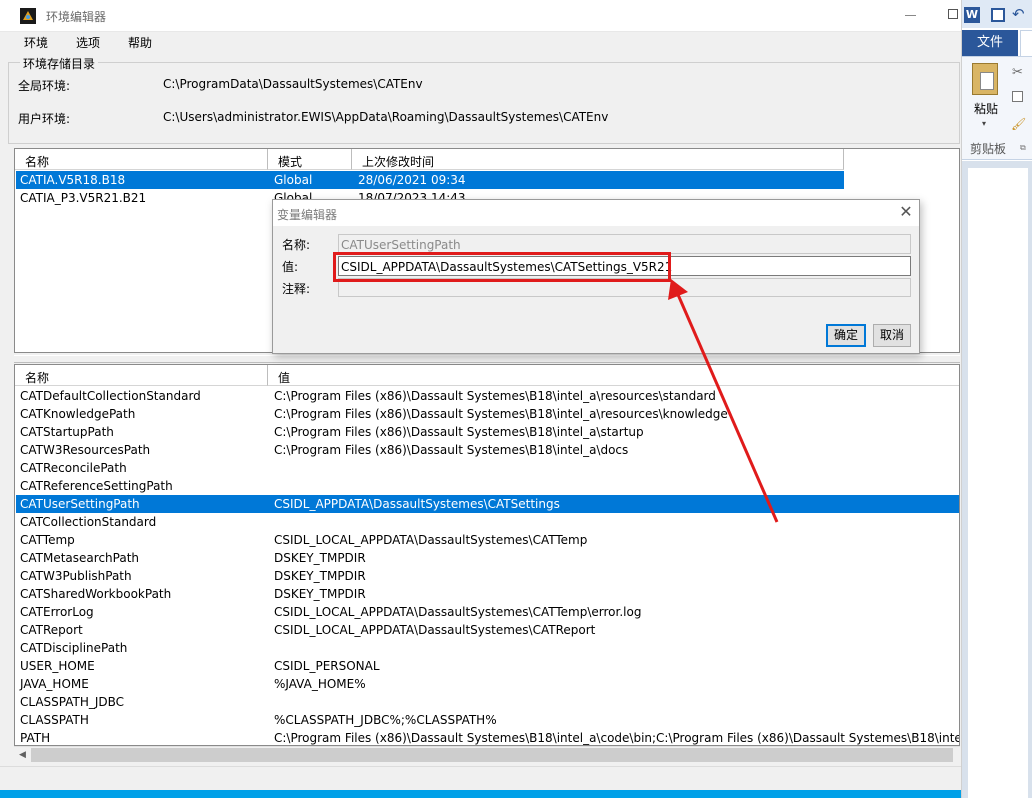  Describe the element at coordinates (76, 17) in the screenshot. I see `window-title: 环境编辑器` at that location.